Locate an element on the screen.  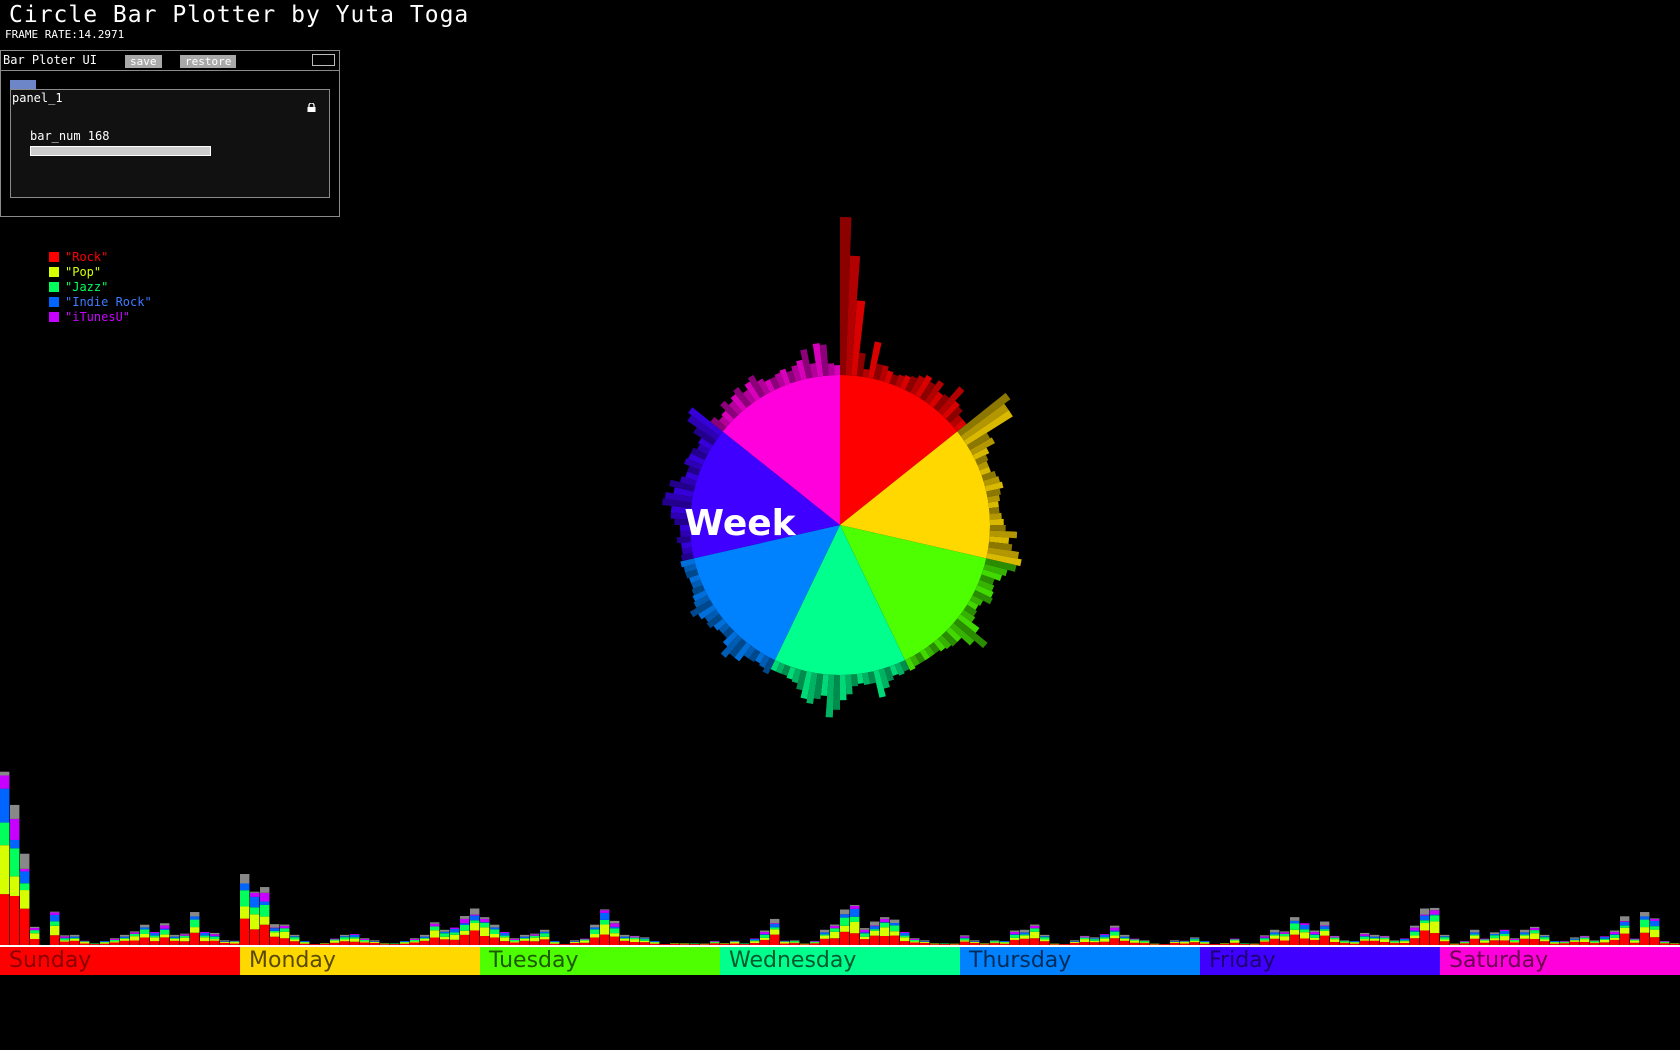
radial-week-chart is located at coordinates (841, 467).